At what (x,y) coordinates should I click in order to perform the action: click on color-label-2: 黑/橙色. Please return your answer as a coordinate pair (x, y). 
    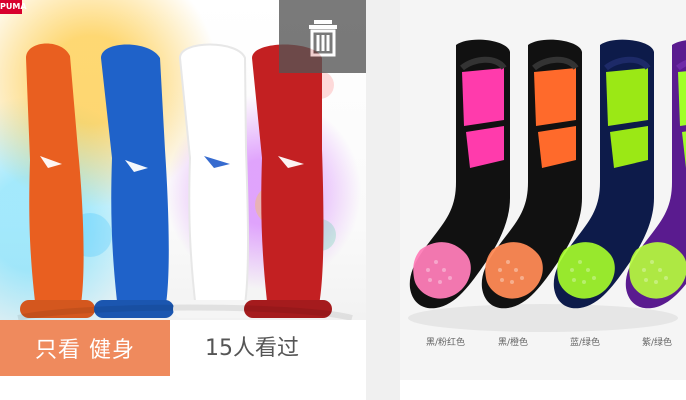
    Looking at the image, I should click on (513, 342).